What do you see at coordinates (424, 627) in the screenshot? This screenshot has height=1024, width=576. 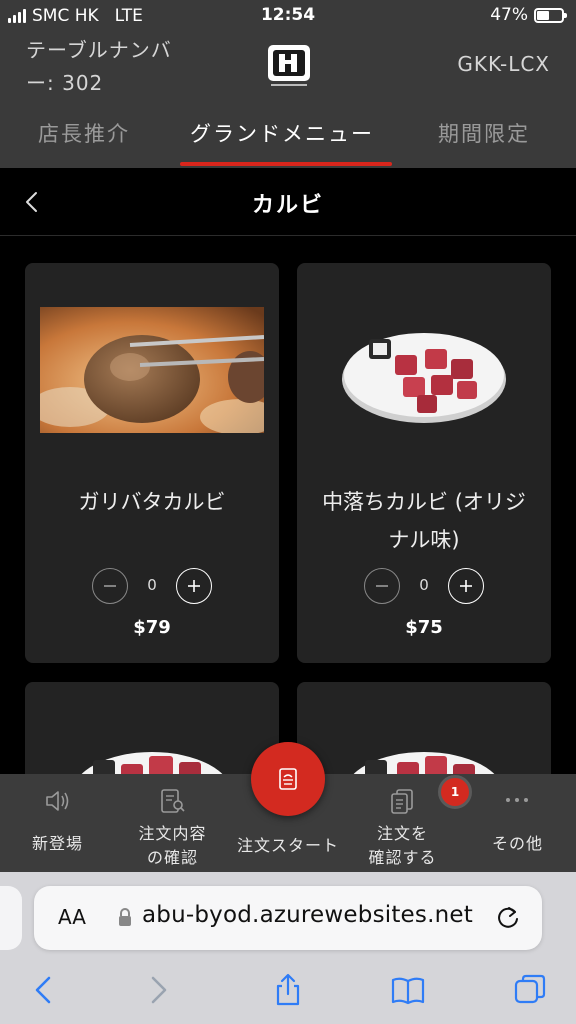 I see `product-price: $75` at bounding box center [424, 627].